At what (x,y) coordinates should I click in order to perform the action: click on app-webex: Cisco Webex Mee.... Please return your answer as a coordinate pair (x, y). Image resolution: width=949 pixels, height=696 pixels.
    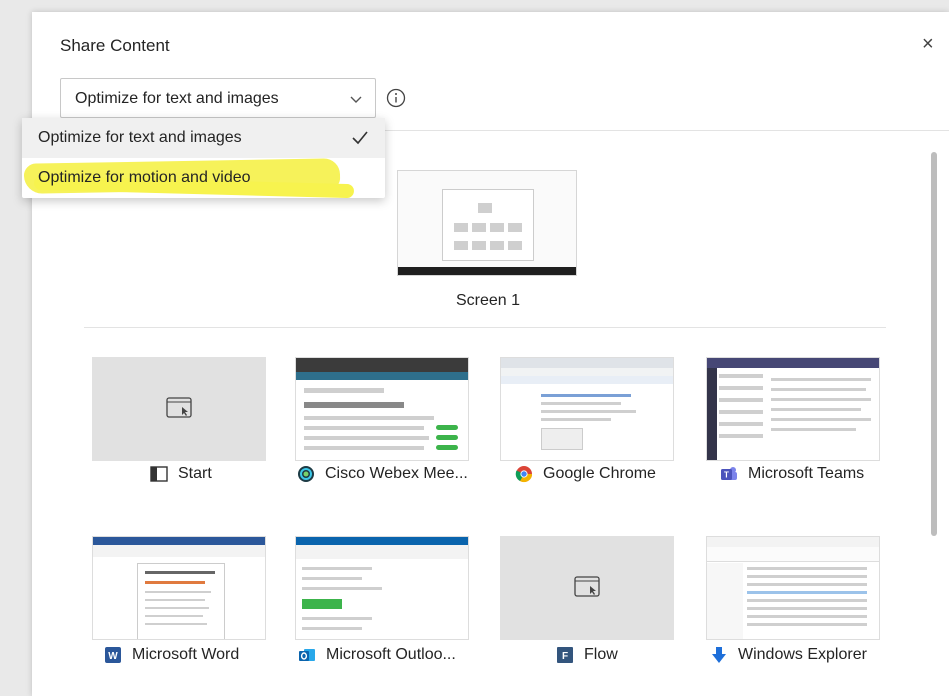
    Looking at the image, I should click on (382, 474).